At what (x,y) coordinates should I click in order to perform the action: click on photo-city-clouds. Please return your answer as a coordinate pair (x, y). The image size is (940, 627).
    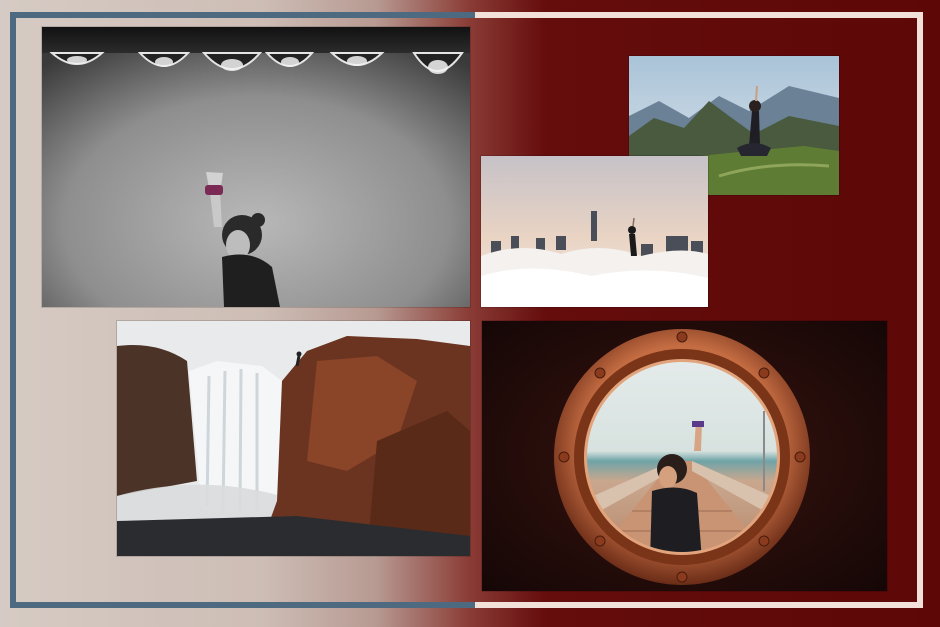
    Looking at the image, I should click on (594, 231).